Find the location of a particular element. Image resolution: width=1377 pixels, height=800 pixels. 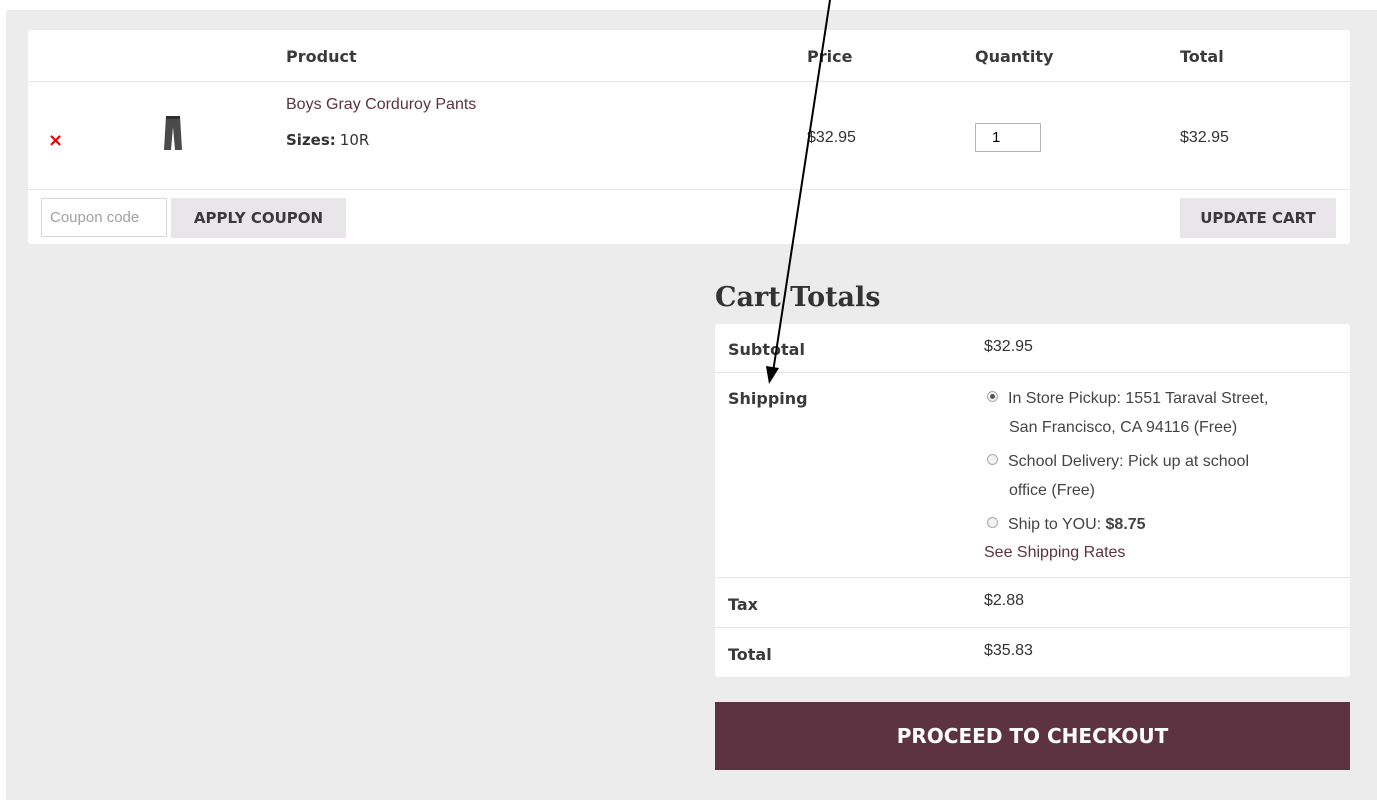

quantity-input is located at coordinates (1008, 137).